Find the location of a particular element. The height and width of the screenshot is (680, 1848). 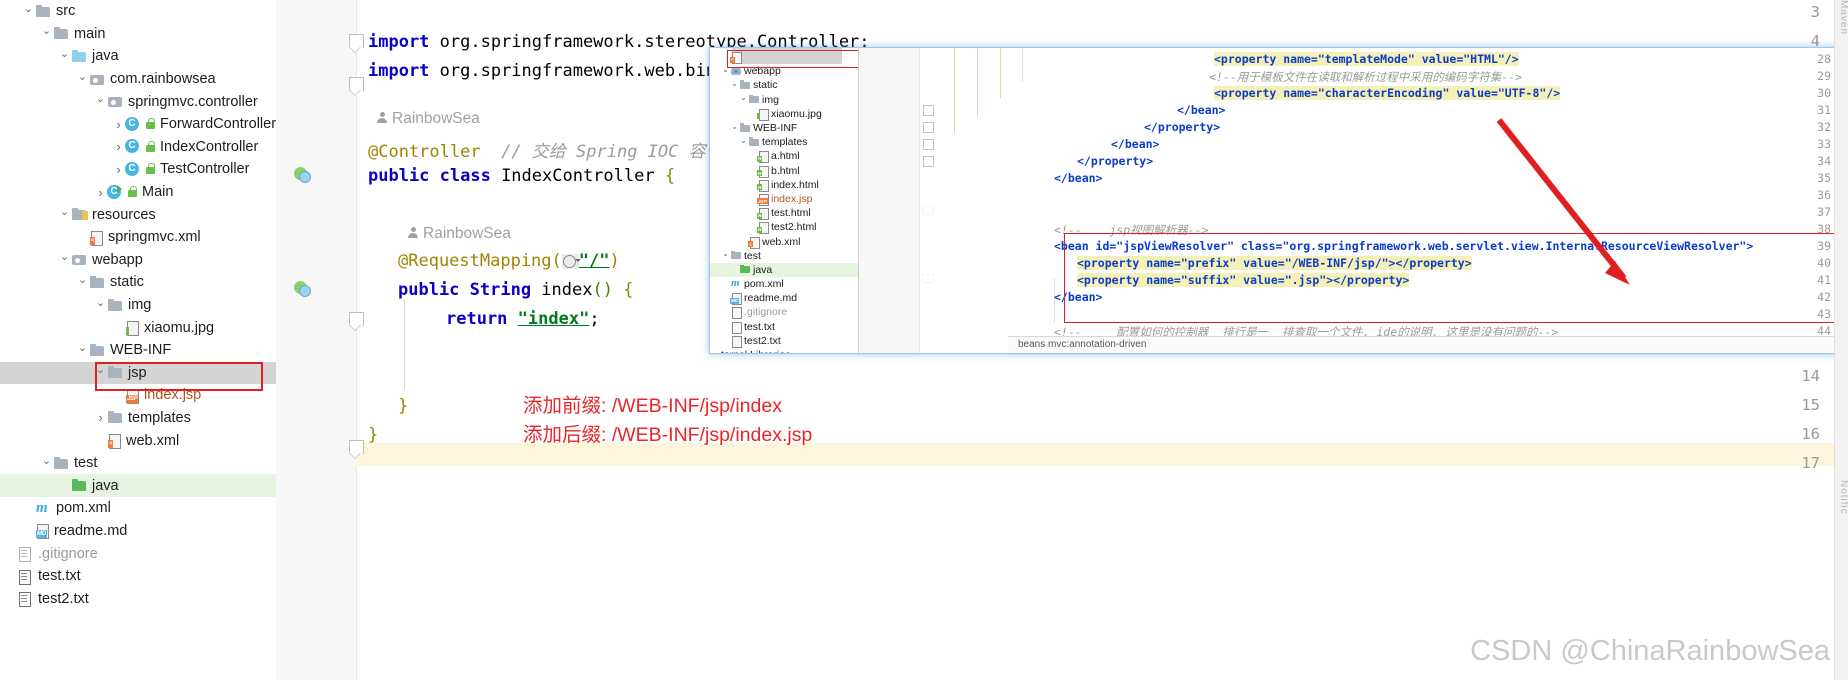

tree-item-webapp: webapp is located at coordinates (138, 260).